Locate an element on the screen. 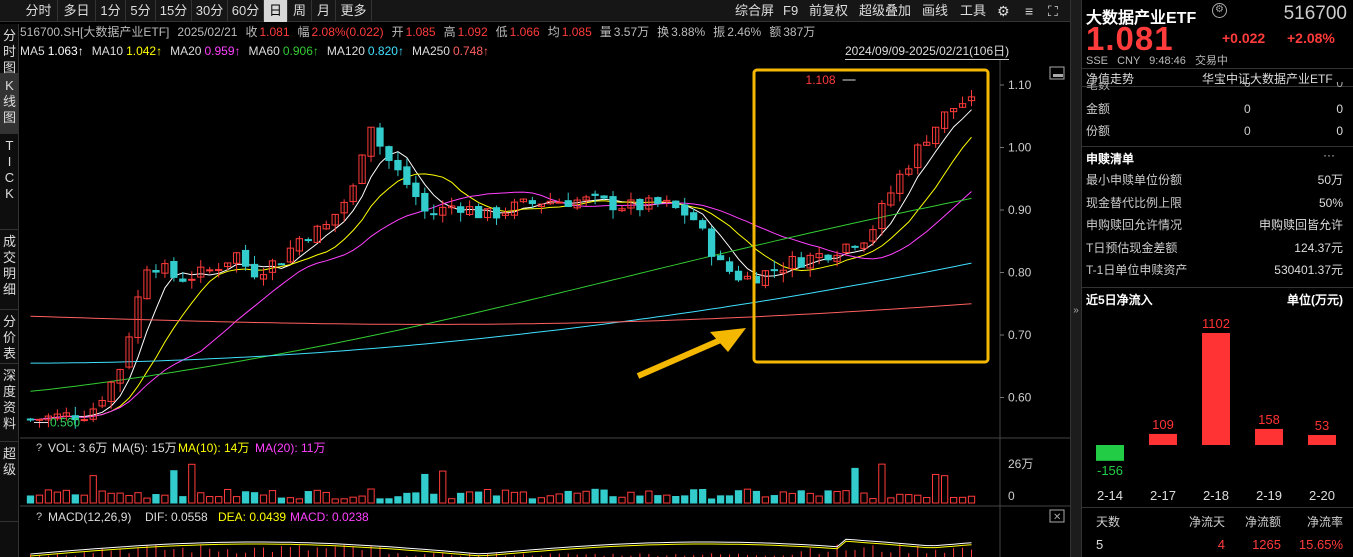  inflow-value-label: 109 is located at coordinates (1163, 424).